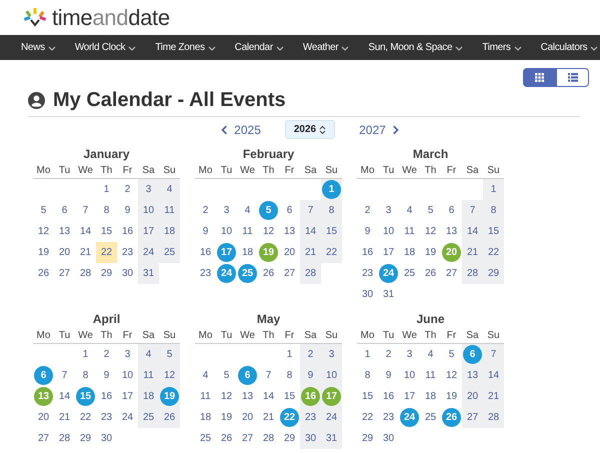  Describe the element at coordinates (43, 210) in the screenshot. I see `day-cell: 5` at that location.